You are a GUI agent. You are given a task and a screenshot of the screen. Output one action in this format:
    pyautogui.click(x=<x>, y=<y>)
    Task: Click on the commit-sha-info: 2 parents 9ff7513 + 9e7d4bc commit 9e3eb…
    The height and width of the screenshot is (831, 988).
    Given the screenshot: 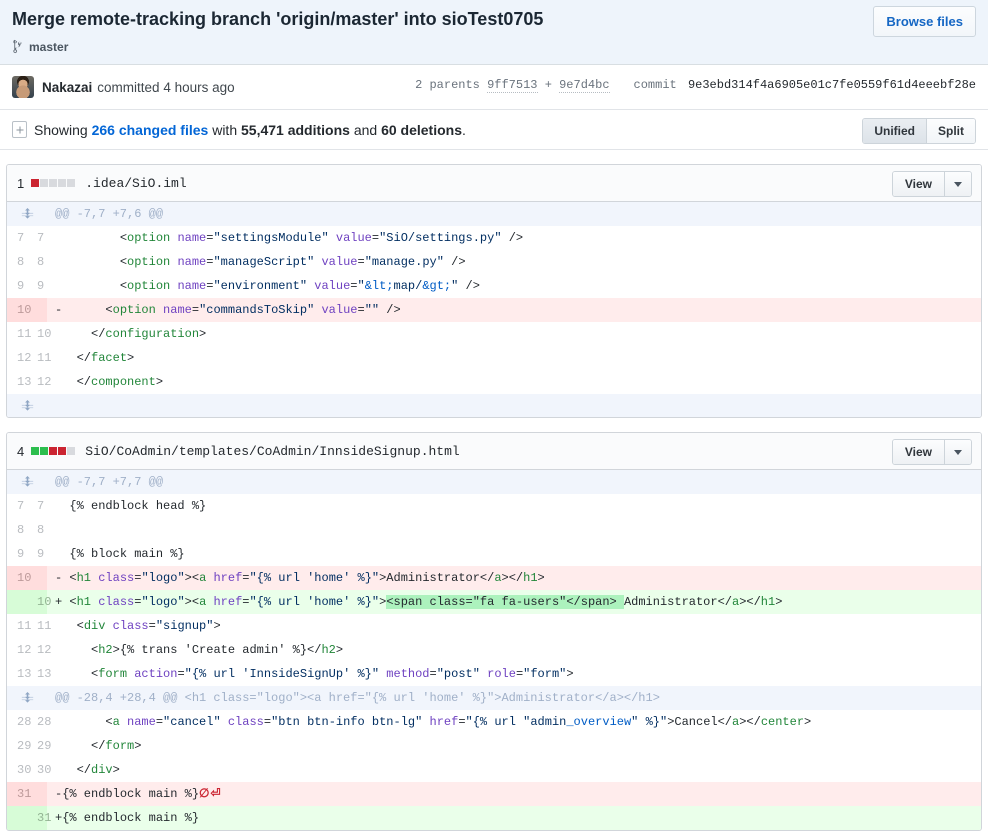 What is the action you would take?
    pyautogui.click(x=695, y=86)
    